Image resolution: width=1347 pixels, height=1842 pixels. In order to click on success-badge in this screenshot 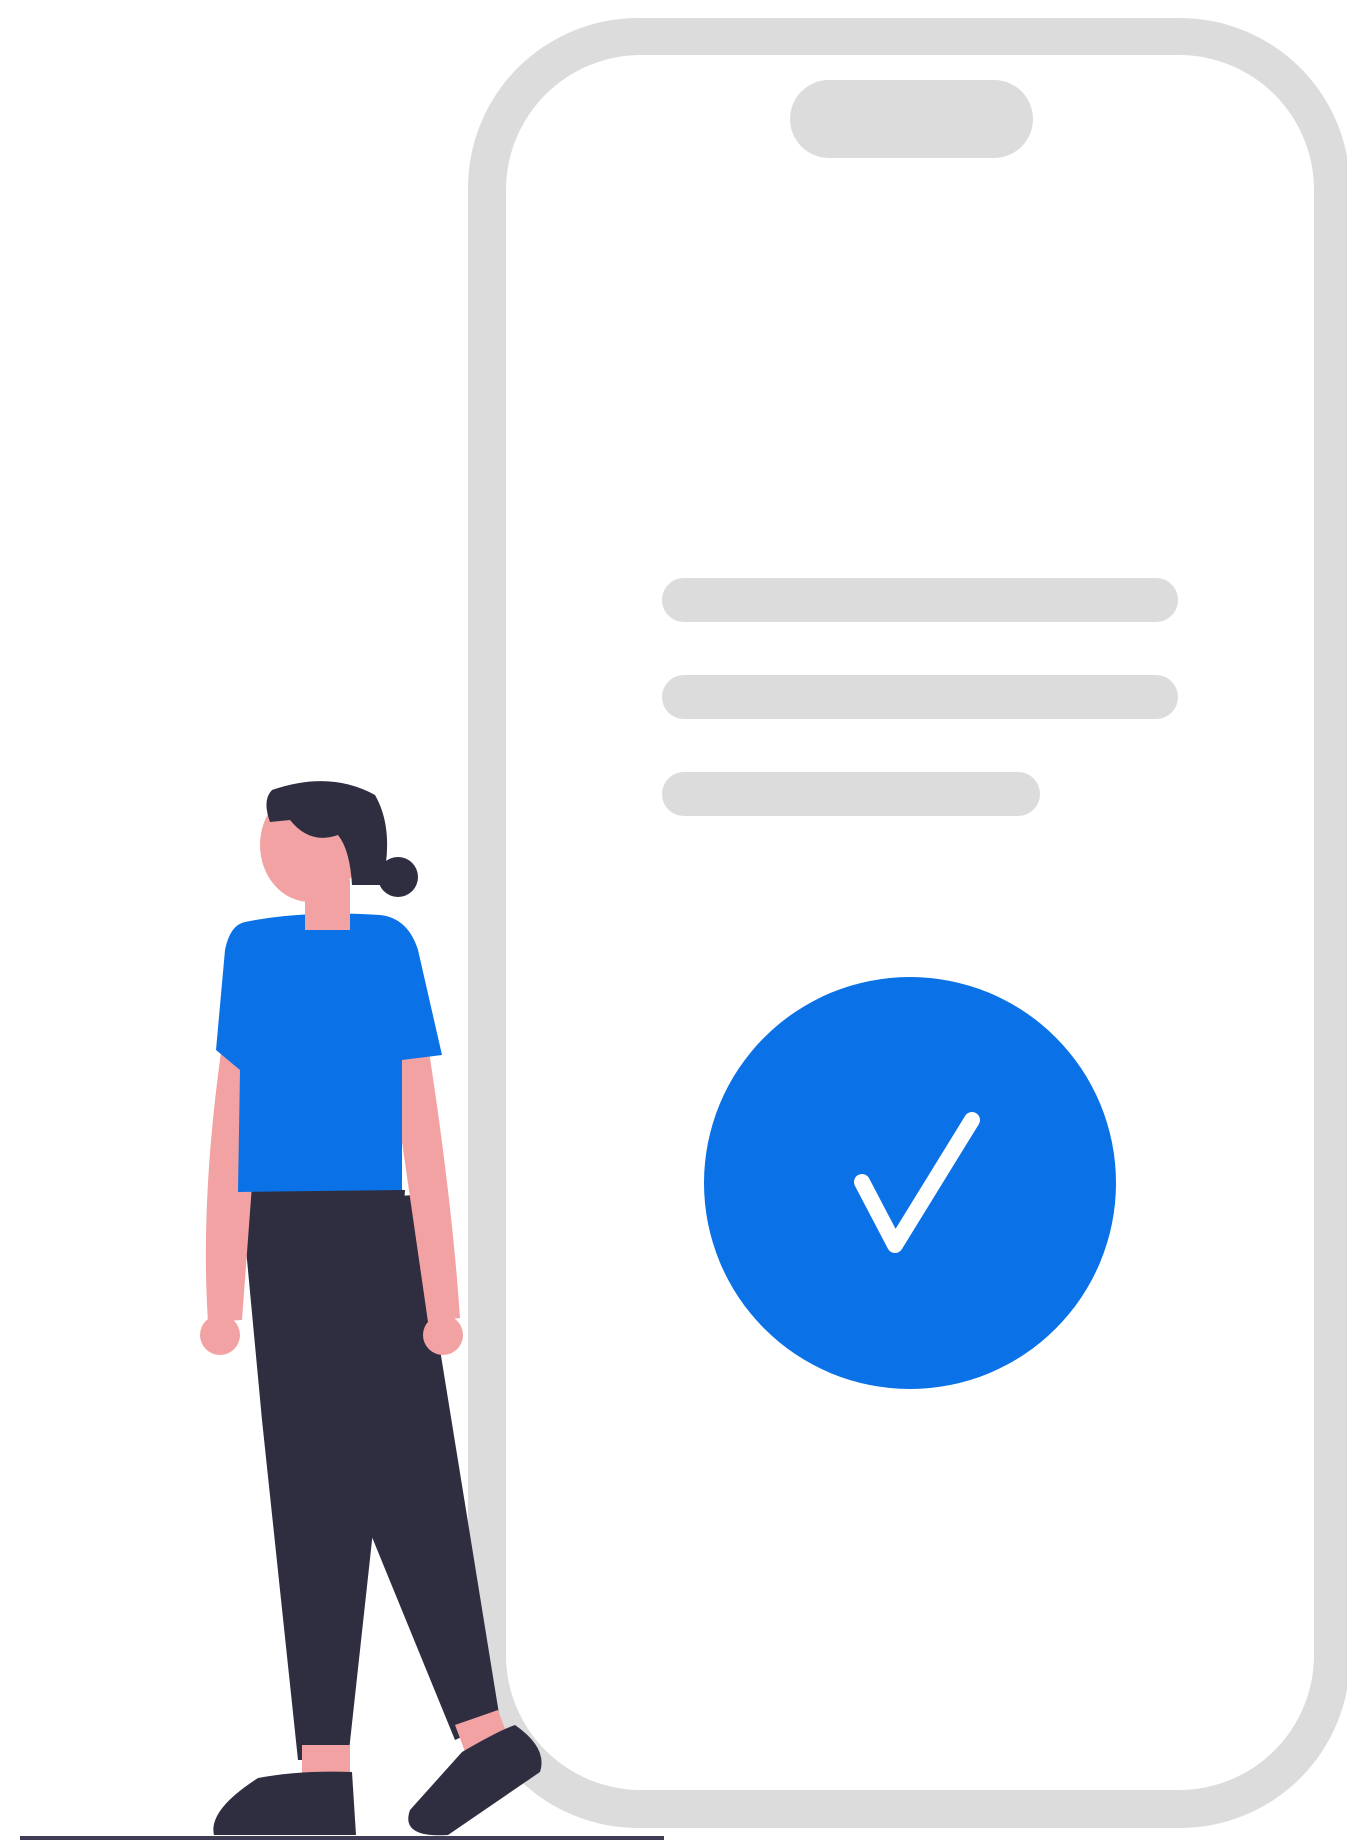, I will do `click(910, 1183)`.